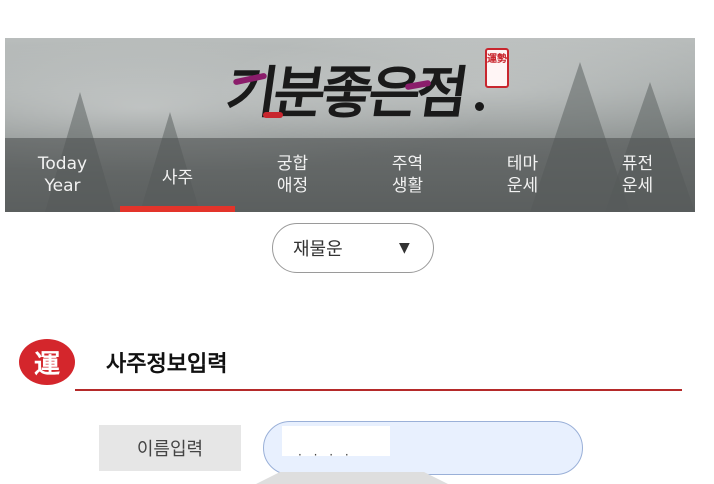 Image resolution: width=714 pixels, height=484 pixels. I want to click on nav-item-label: Today, so click(62, 164).